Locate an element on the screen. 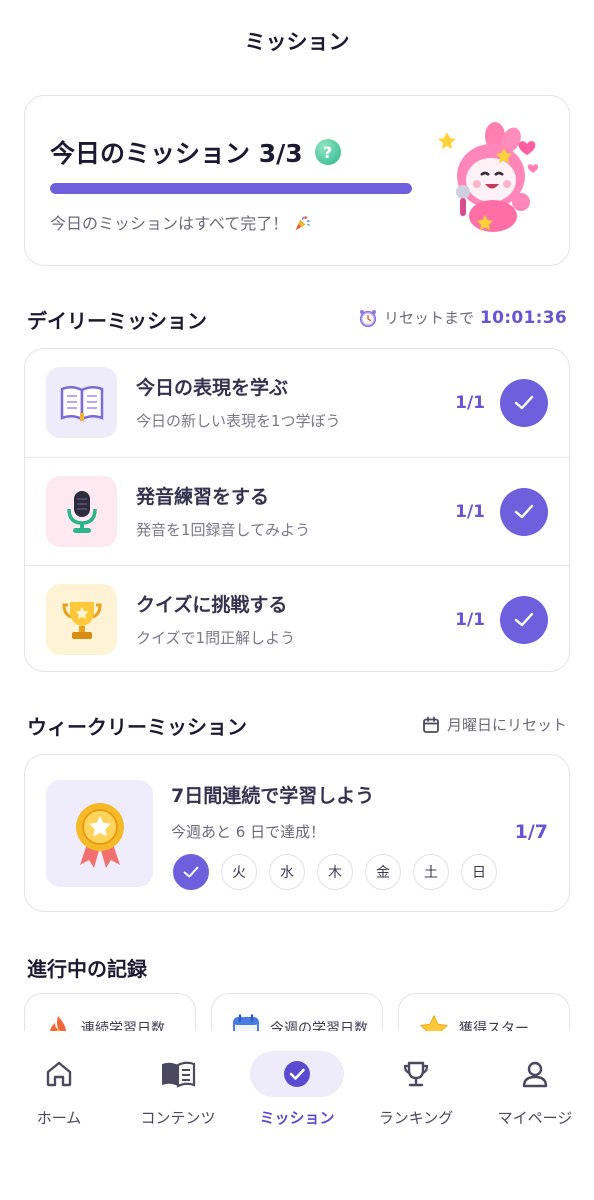  today-mission-title: 今日のミッション 3/3 ? is located at coordinates (195, 152).